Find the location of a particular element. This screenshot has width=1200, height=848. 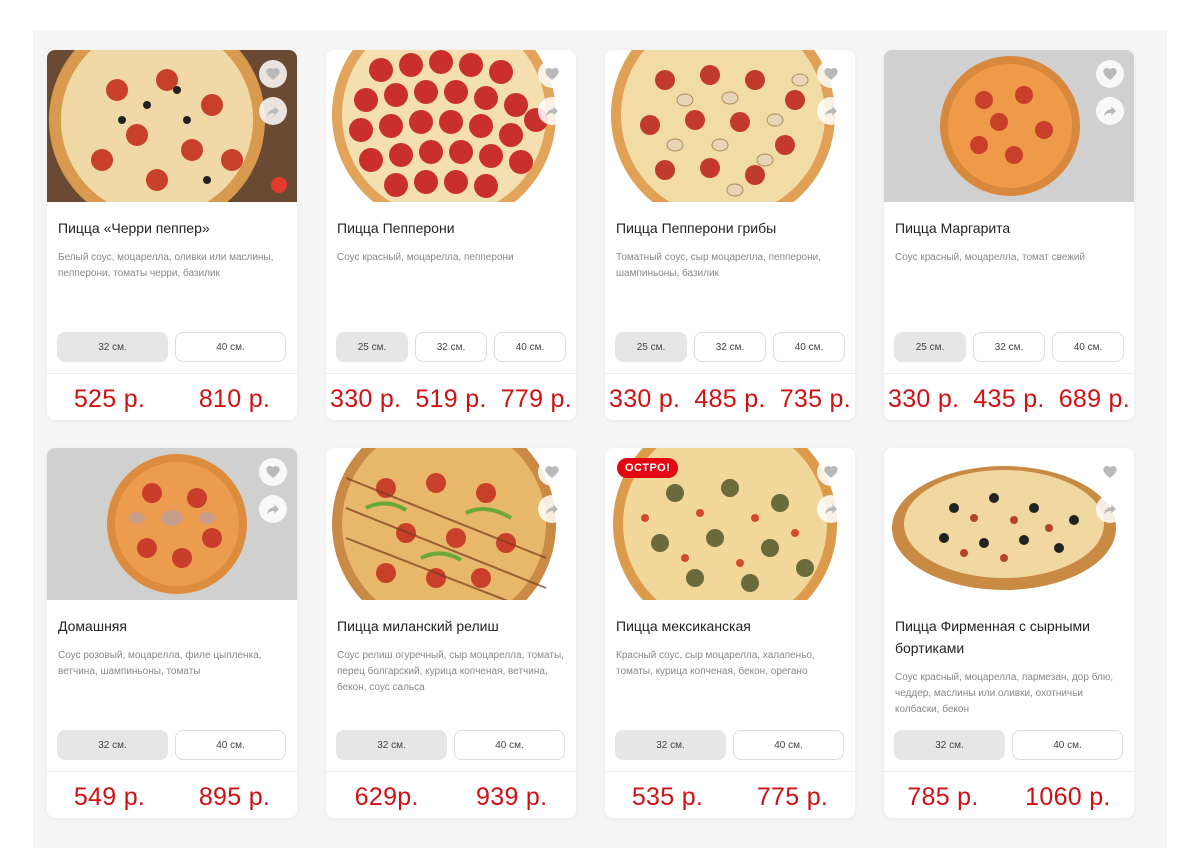

product-name: Пицца мексиканская is located at coordinates (730, 626).